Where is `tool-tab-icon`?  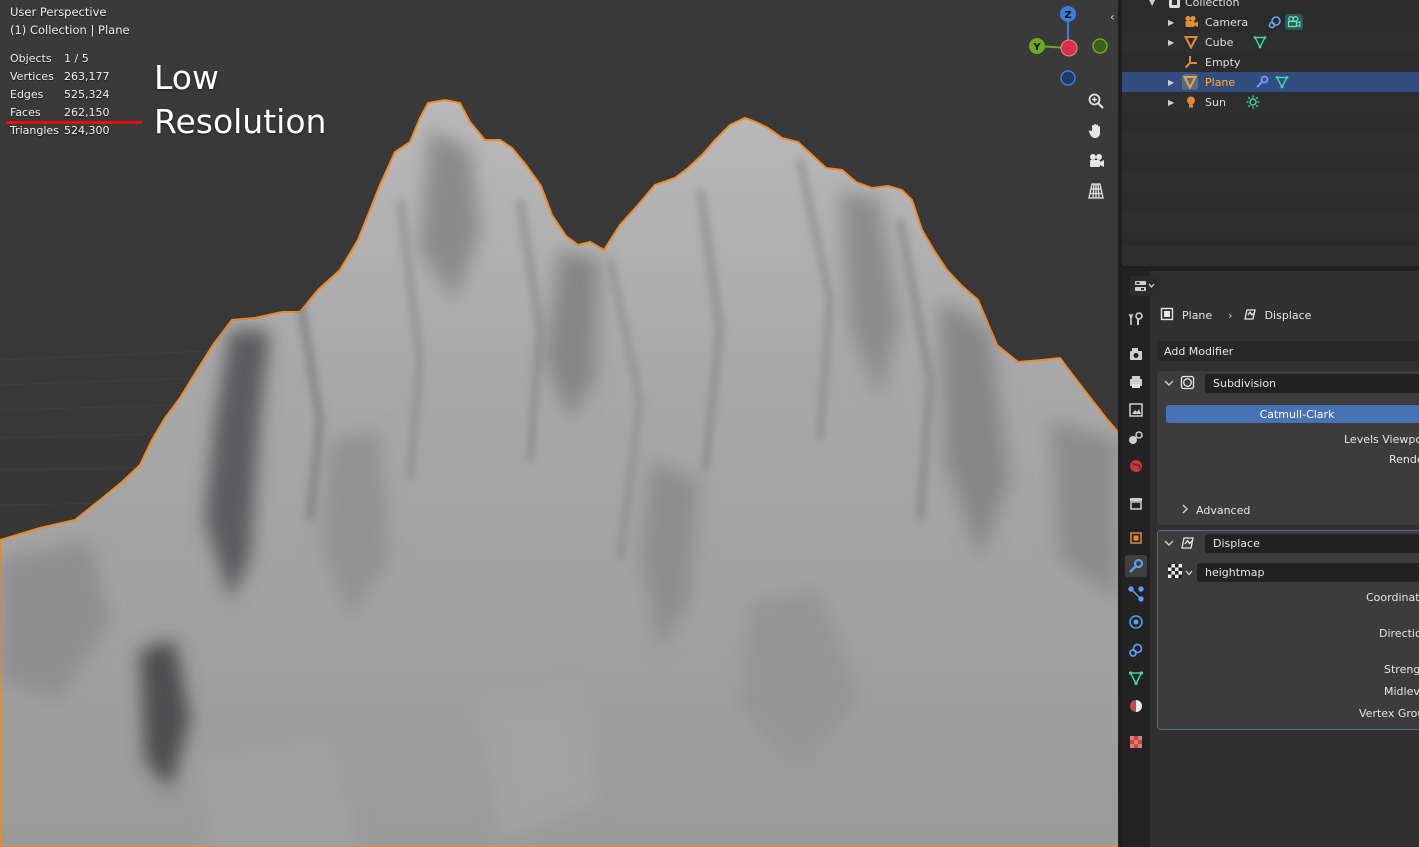 tool-tab-icon is located at coordinates (1136, 319).